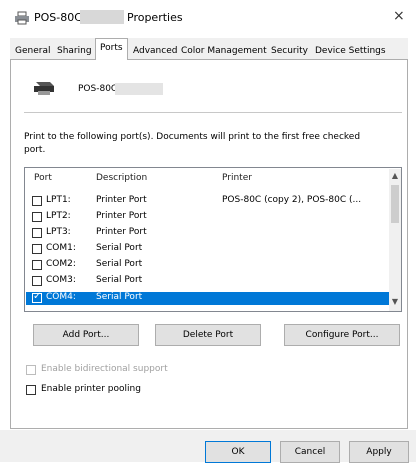 This screenshot has width=416, height=463. Describe the element at coordinates (155, 17) in the screenshot. I see `window-title-suffix: Properties` at that location.